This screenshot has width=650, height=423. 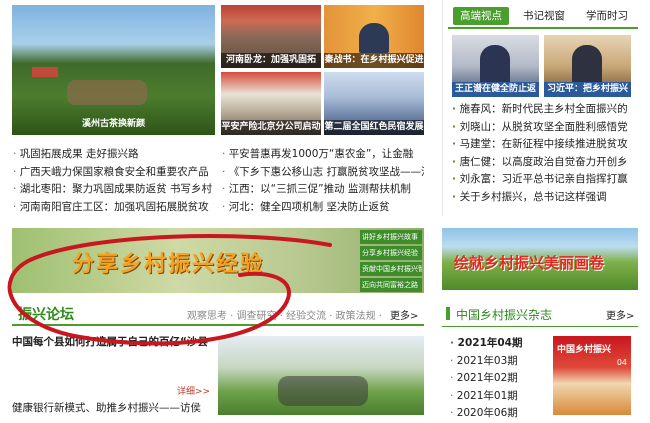 I want to click on right-photo-1-person, so click(x=495, y=65).